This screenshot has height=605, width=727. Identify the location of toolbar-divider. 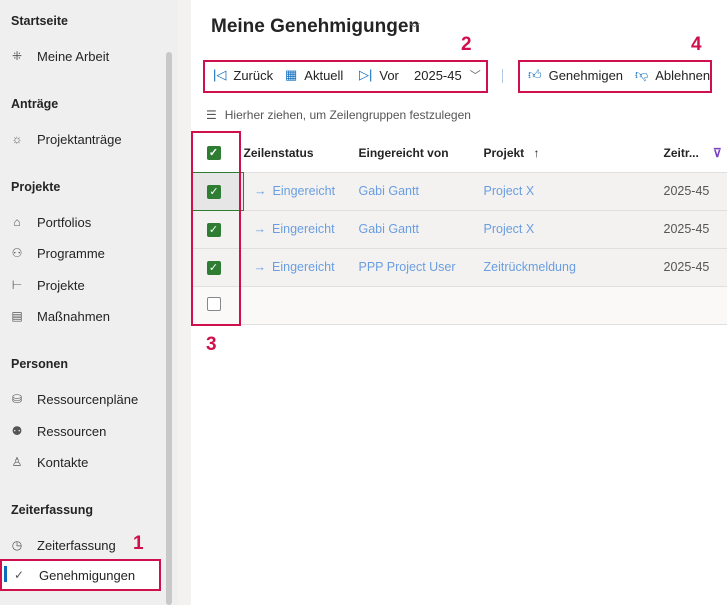
(502, 76).